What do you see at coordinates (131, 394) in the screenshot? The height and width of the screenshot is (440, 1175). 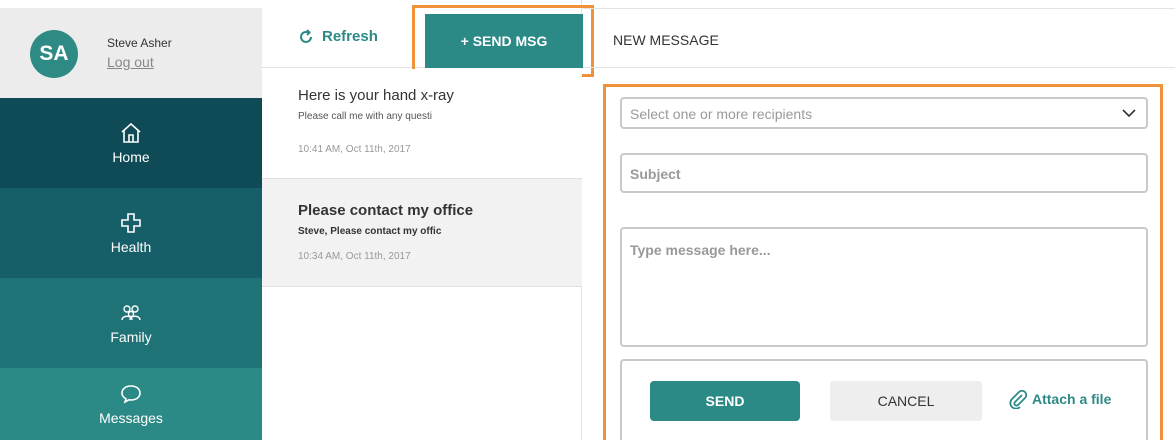 I see `chat-bubble-icon` at bounding box center [131, 394].